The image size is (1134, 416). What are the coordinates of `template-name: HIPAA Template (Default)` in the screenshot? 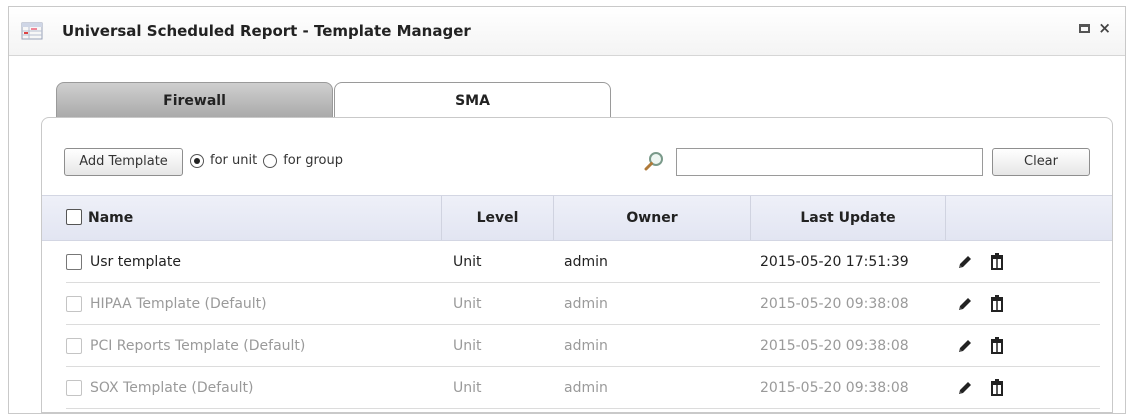 It's located at (178, 304).